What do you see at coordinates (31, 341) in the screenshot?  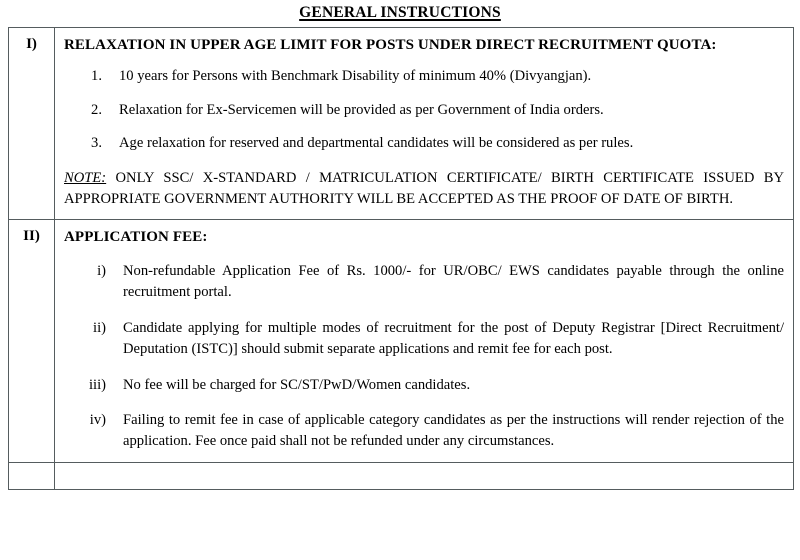 I see `section-number-2: II)` at bounding box center [31, 341].